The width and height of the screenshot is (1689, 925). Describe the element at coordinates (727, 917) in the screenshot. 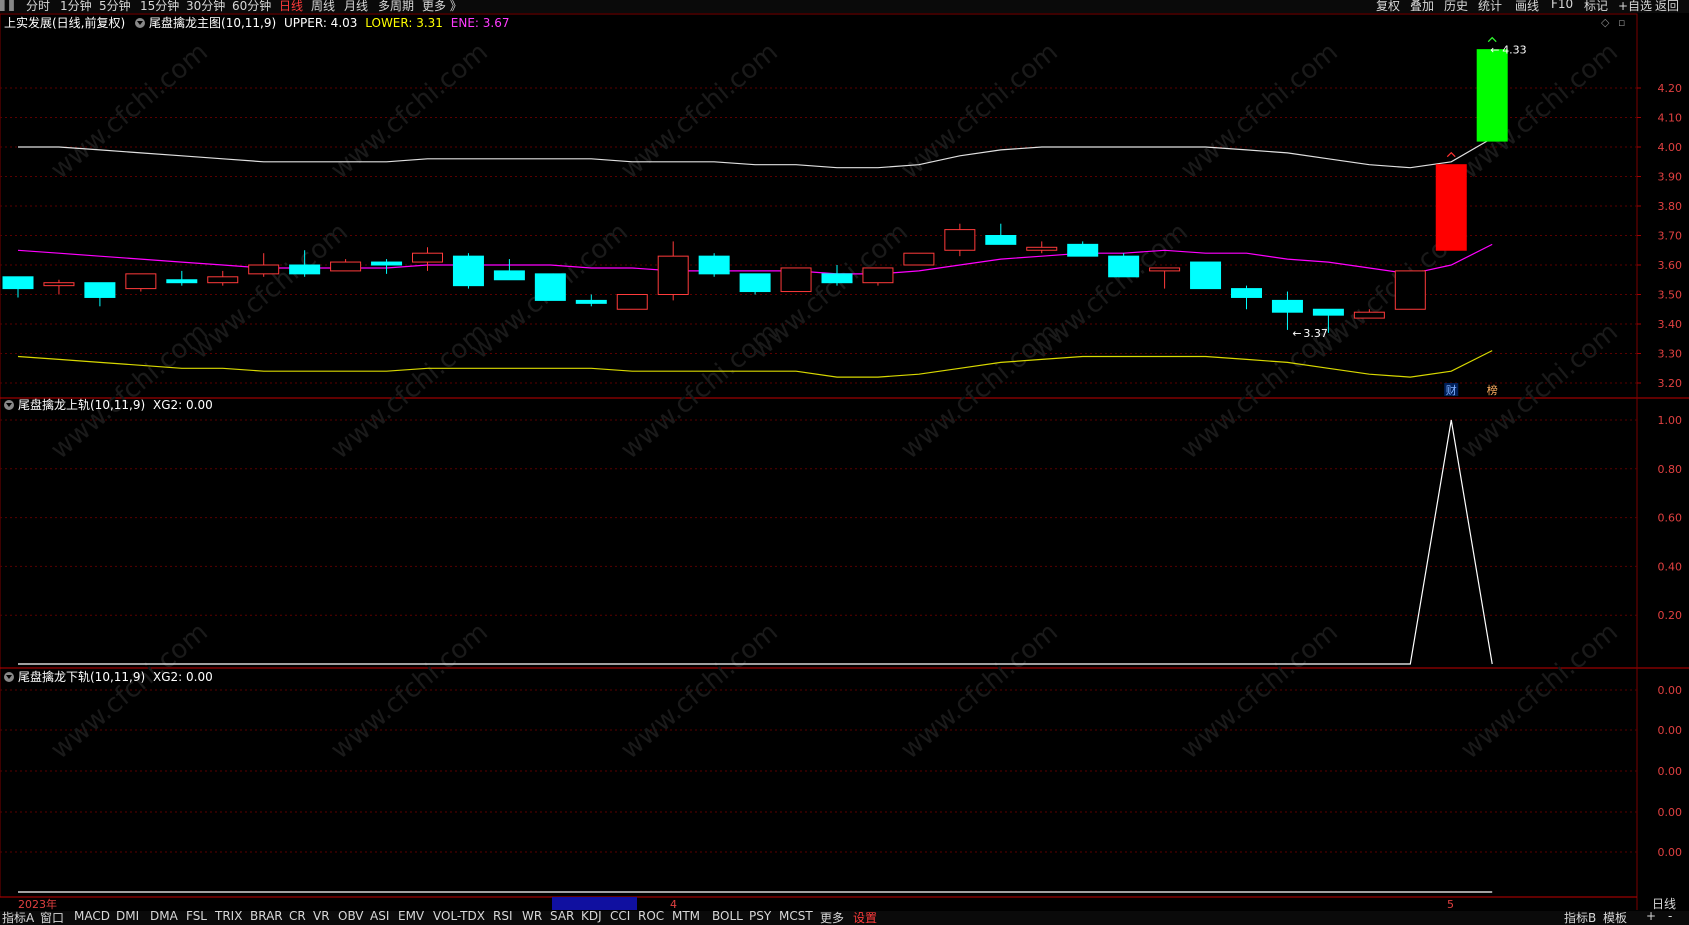

I see `tab-boll: BOLL` at that location.